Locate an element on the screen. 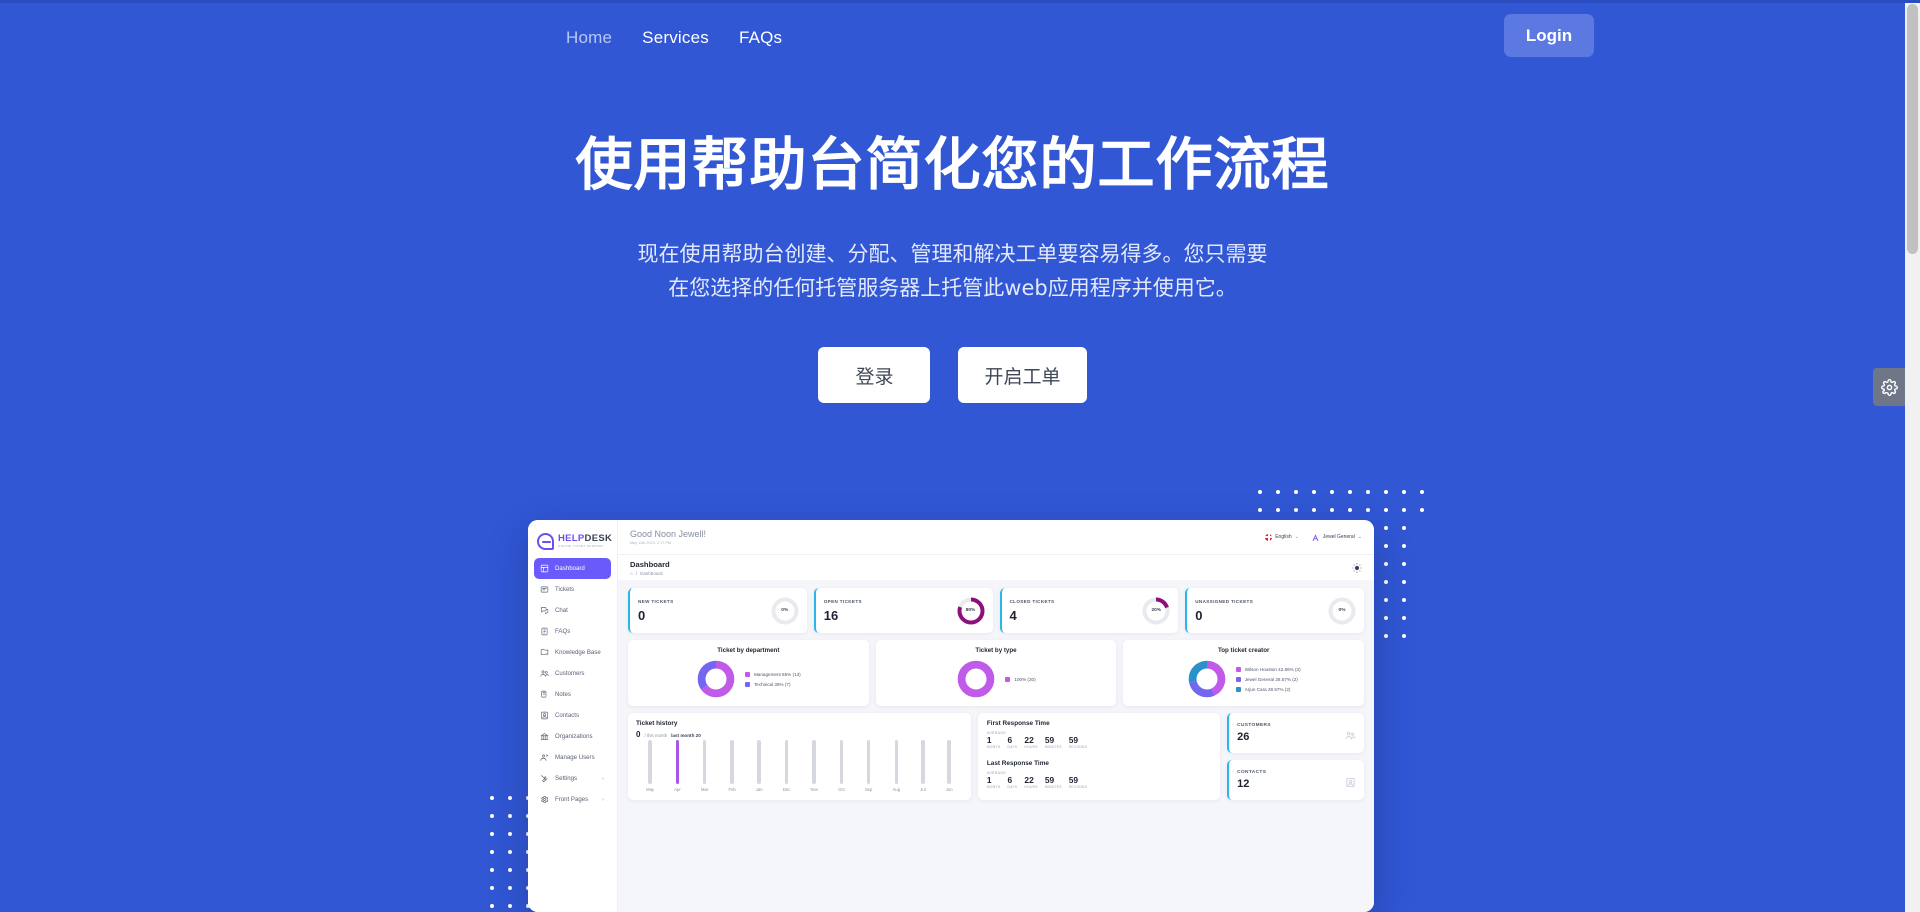  notes-icon is located at coordinates (544, 694).